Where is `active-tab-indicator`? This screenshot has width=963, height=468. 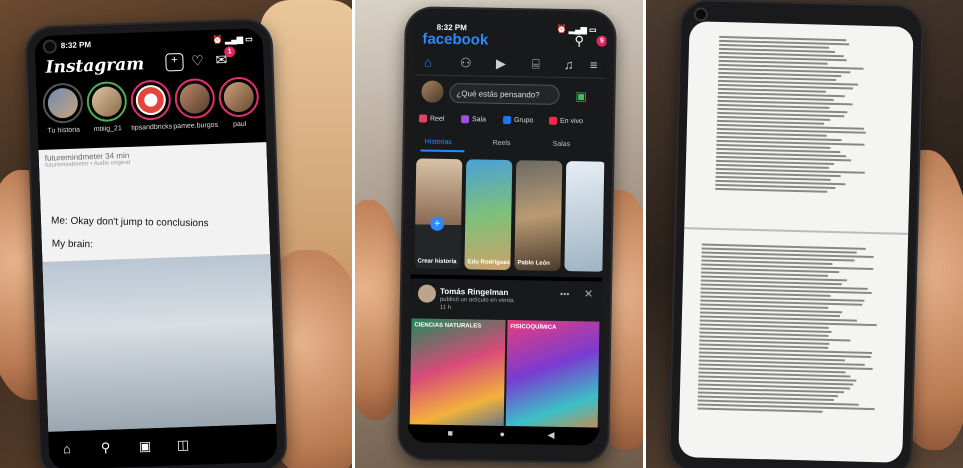
active-tab-indicator is located at coordinates (442, 151).